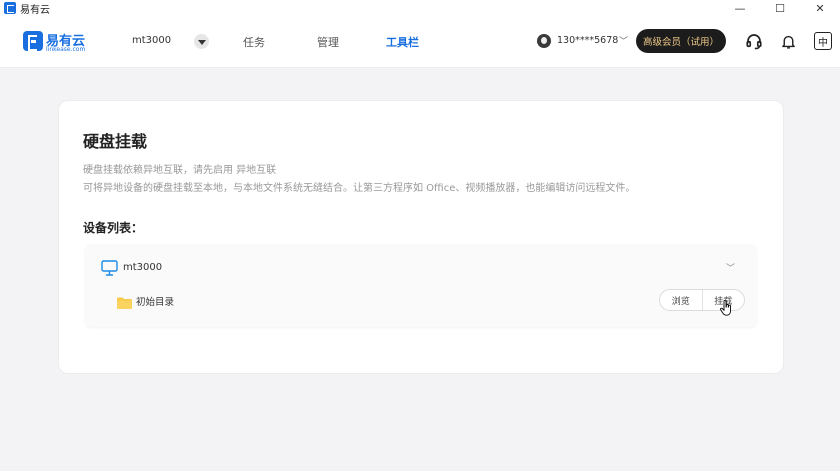 This screenshot has width=840, height=471. What do you see at coordinates (820, 8) in the screenshot?
I see `close-button: ✕` at bounding box center [820, 8].